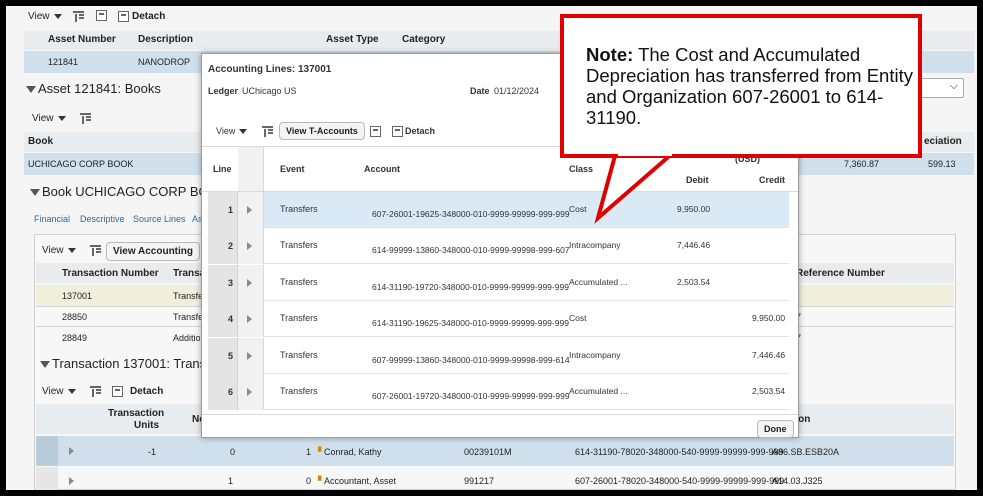 This screenshot has height=496, width=983. What do you see at coordinates (645, 154) in the screenshot?
I see `callout-tail-joint` at bounding box center [645, 154].